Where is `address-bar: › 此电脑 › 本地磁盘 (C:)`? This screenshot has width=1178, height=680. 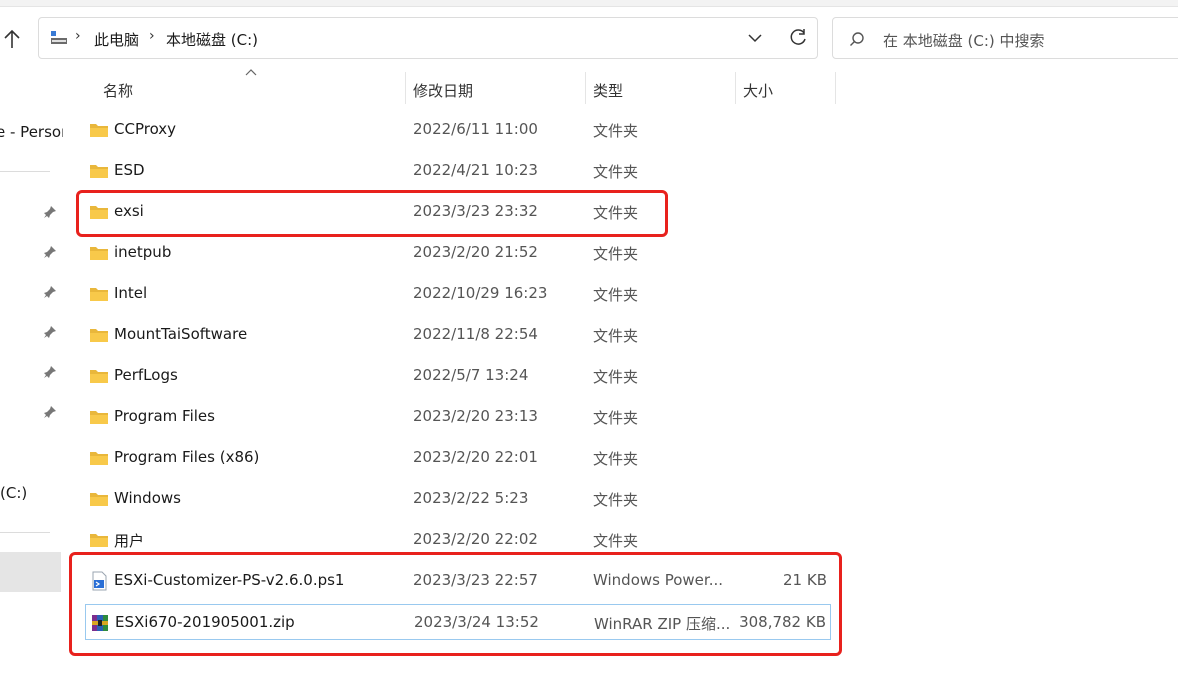
address-bar: › 此电脑 › 本地磁盘 (C:) is located at coordinates (428, 38).